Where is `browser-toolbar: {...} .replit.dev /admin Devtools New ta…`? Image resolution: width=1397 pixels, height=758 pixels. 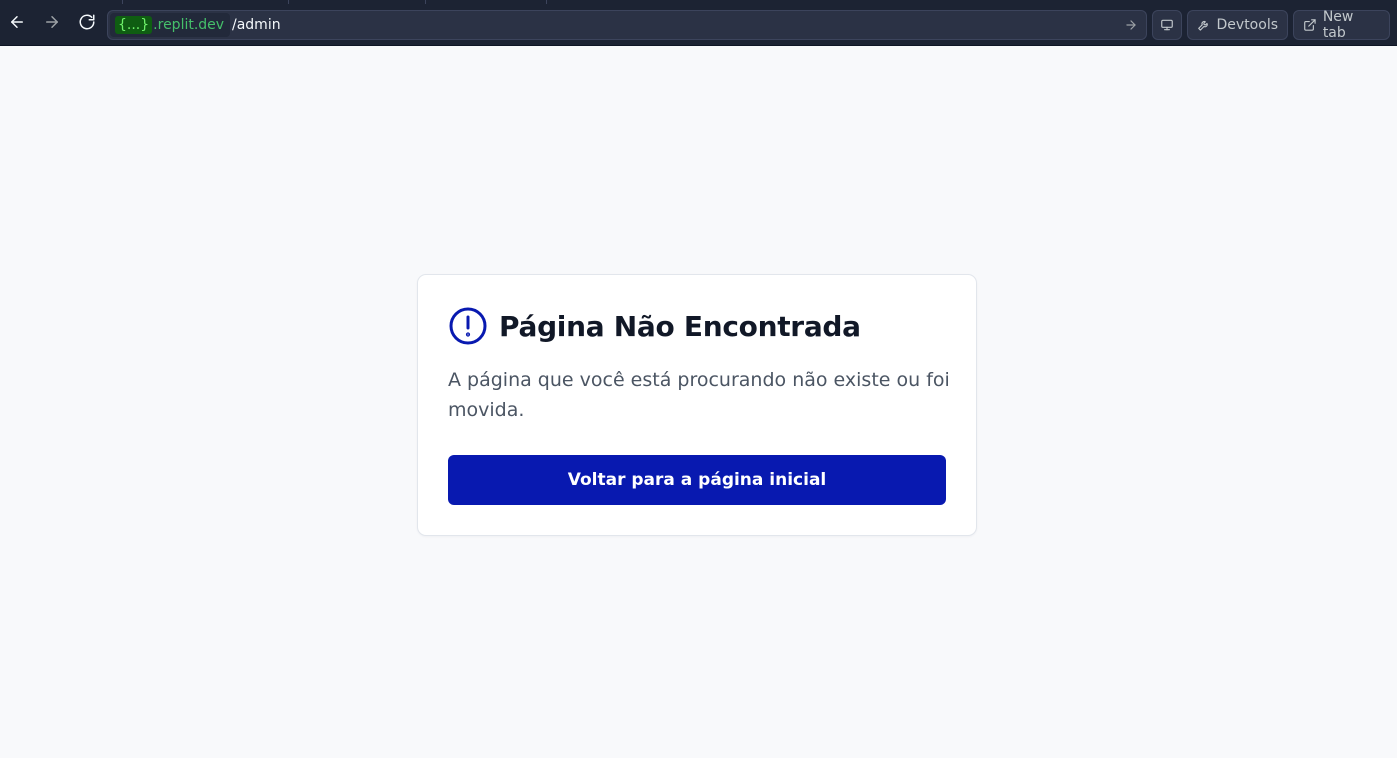
browser-toolbar: {...} .replit.dev /admin Devtools New ta… is located at coordinates (698, 23).